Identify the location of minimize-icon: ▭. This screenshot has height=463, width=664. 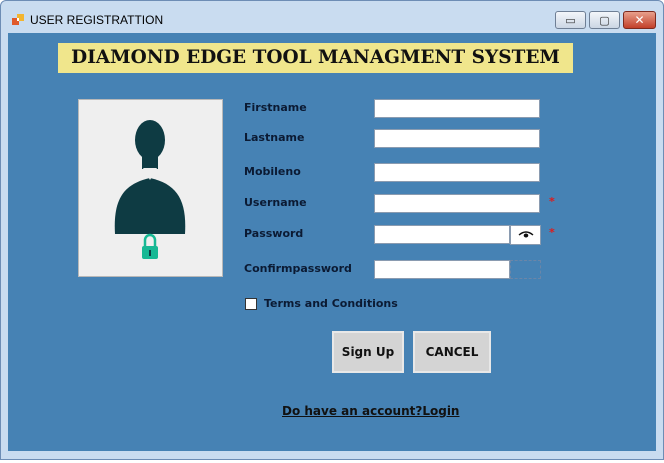
(570, 20).